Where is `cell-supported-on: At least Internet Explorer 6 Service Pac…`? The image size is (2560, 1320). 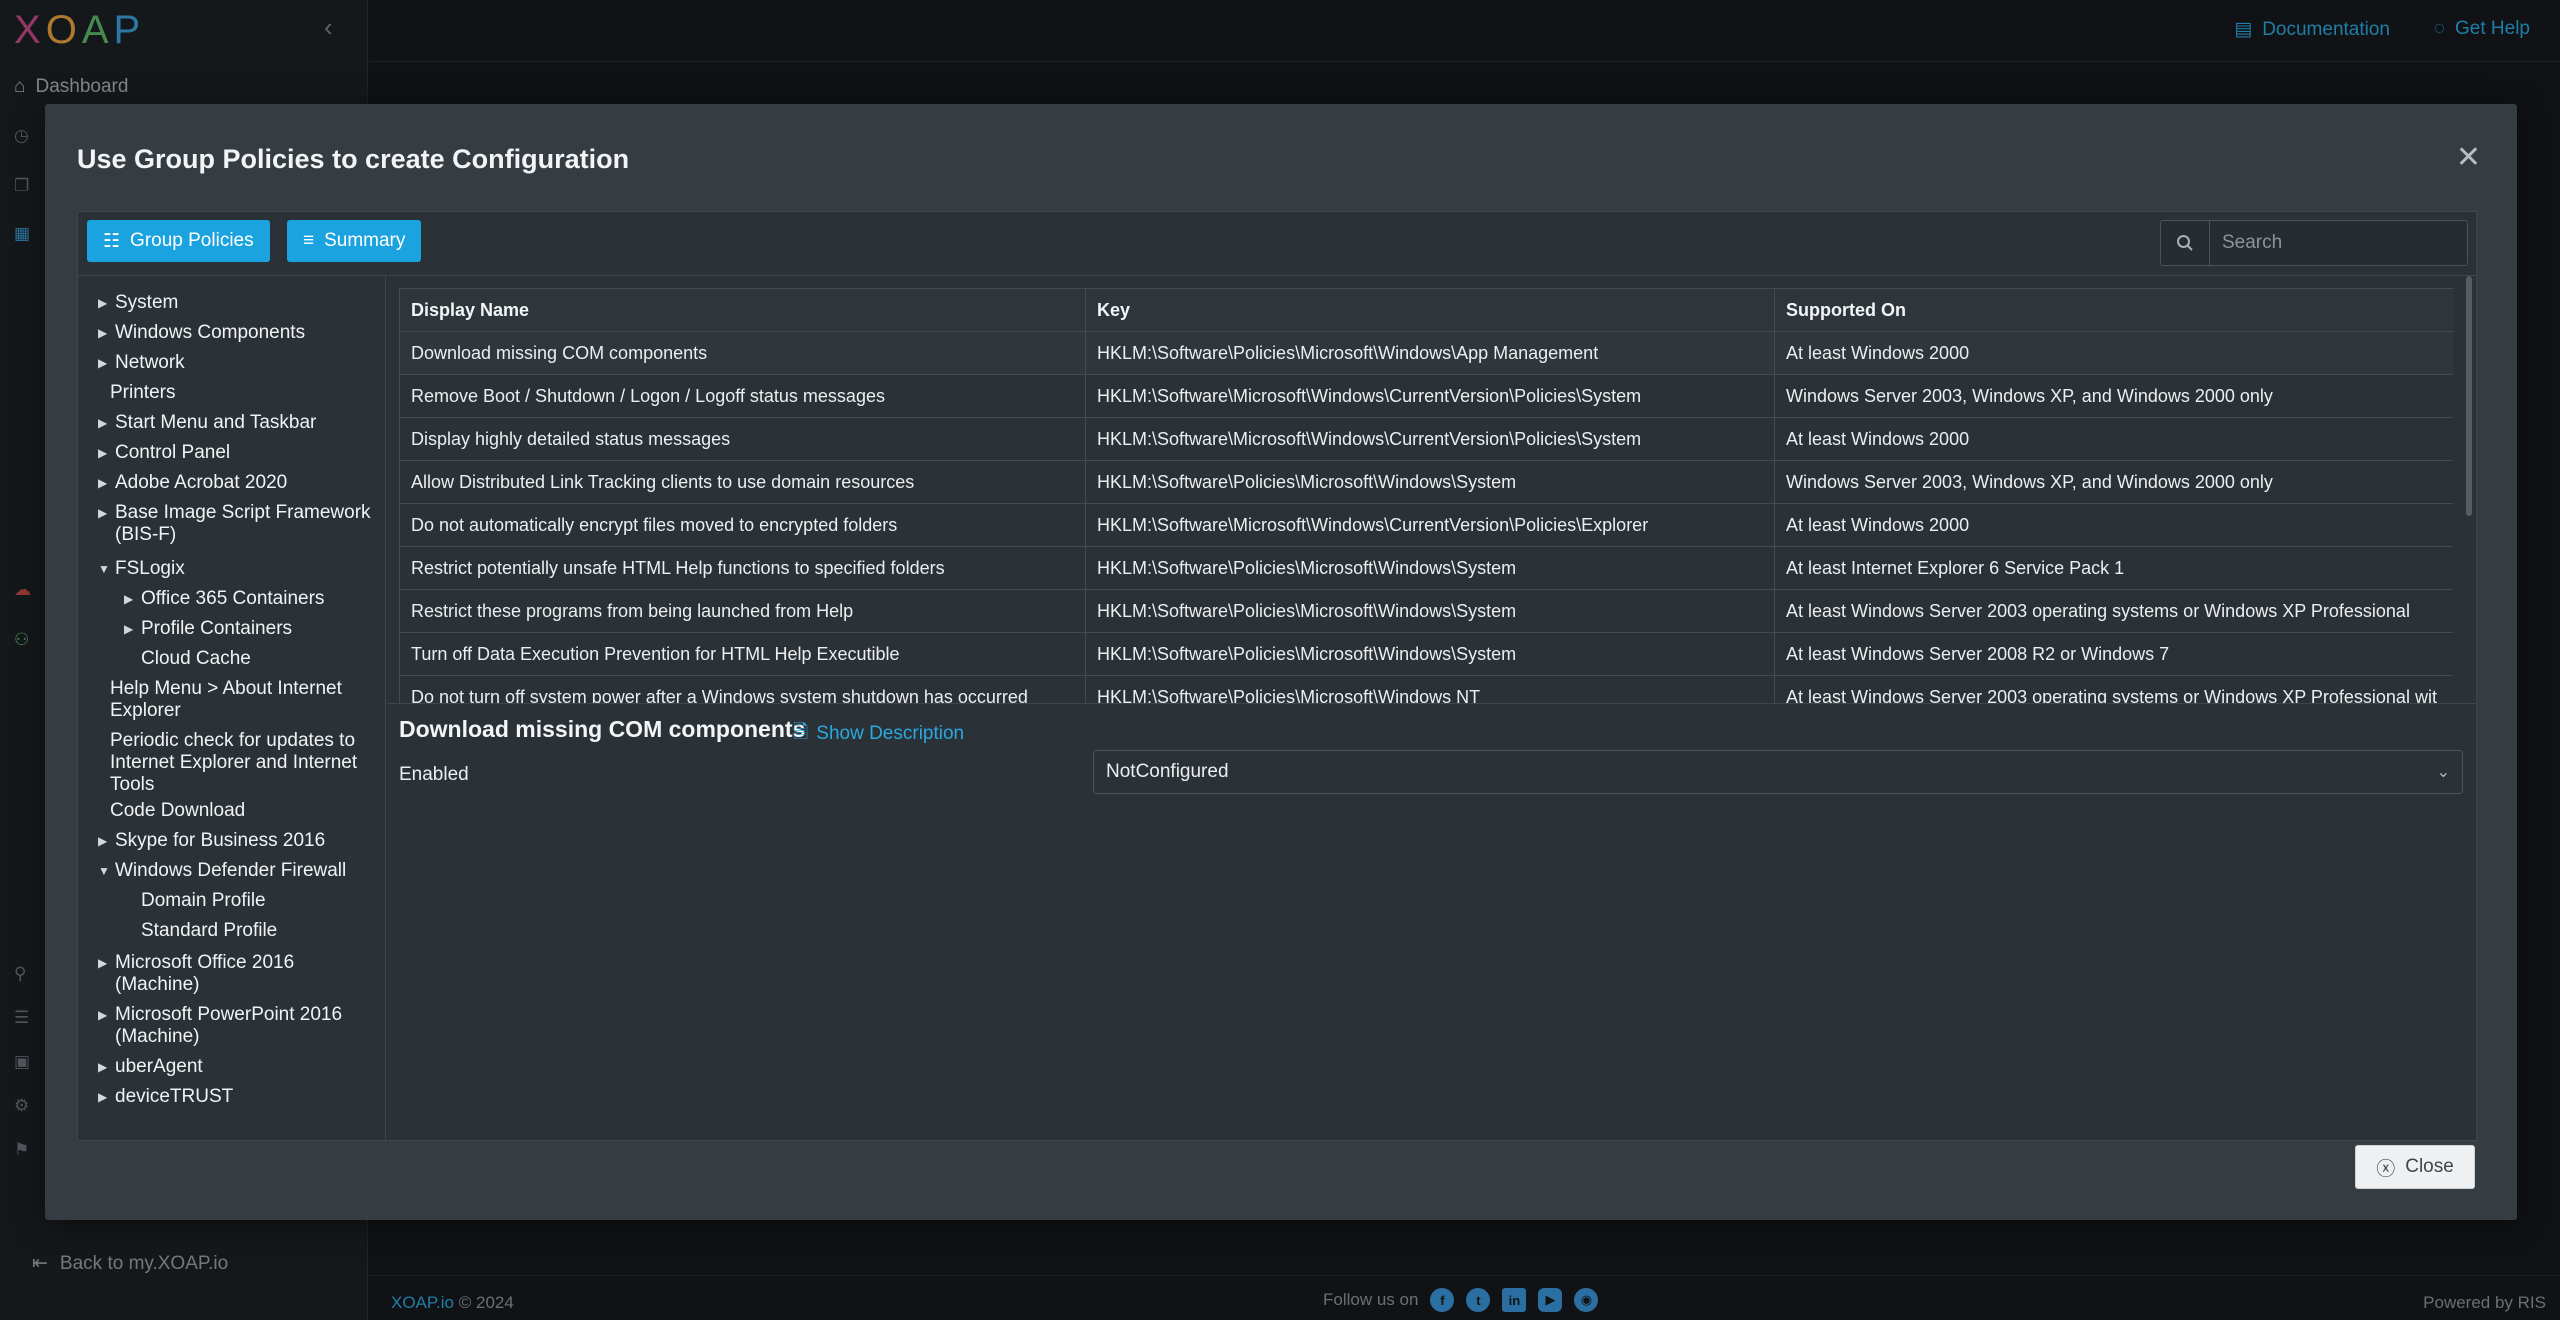
cell-supported-on: At least Internet Explorer 6 Service Pac… is located at coordinates (2113, 568).